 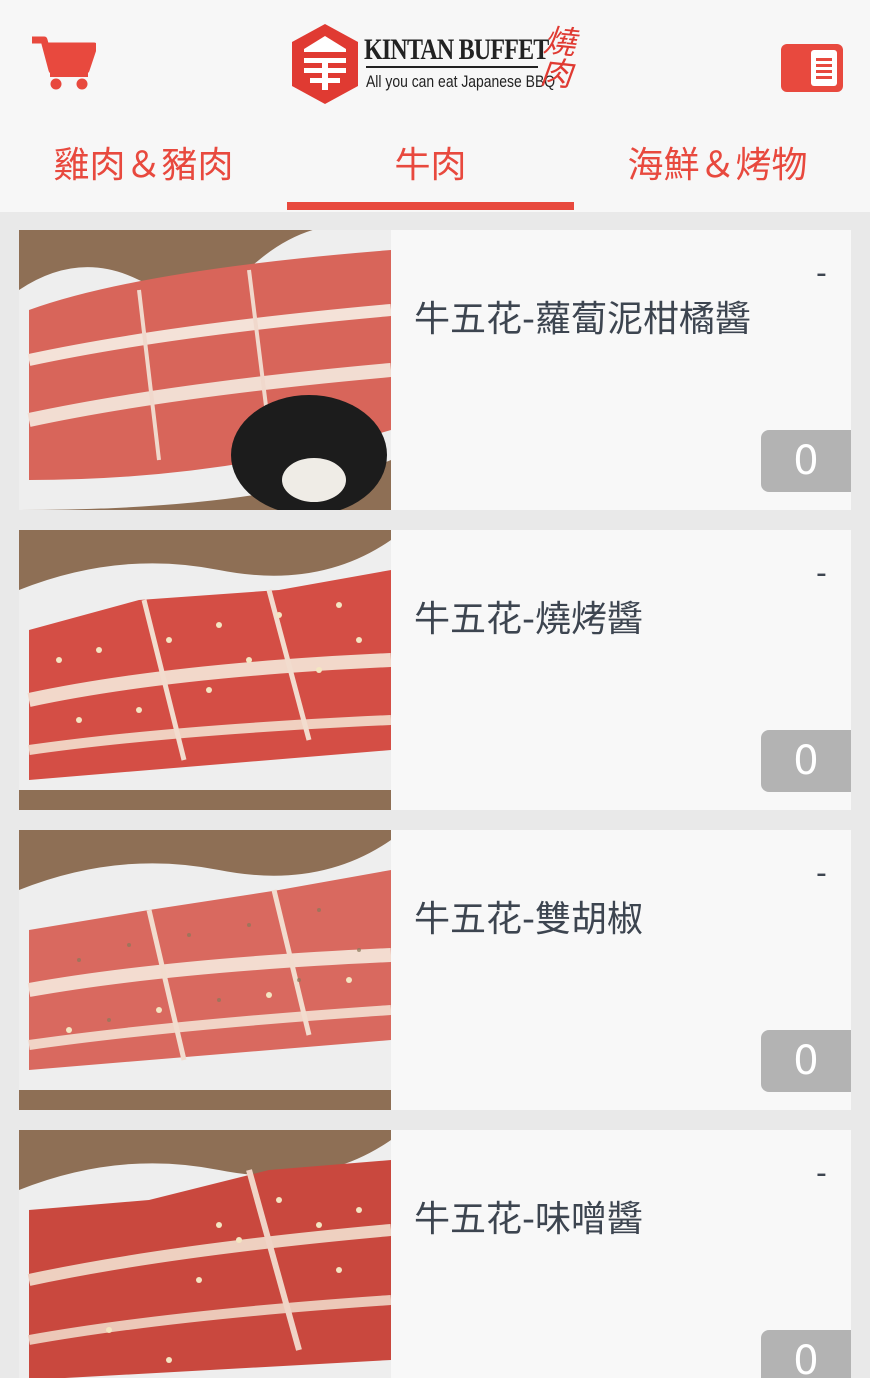 What do you see at coordinates (812, 68) in the screenshot?
I see `list-menu-icon` at bounding box center [812, 68].